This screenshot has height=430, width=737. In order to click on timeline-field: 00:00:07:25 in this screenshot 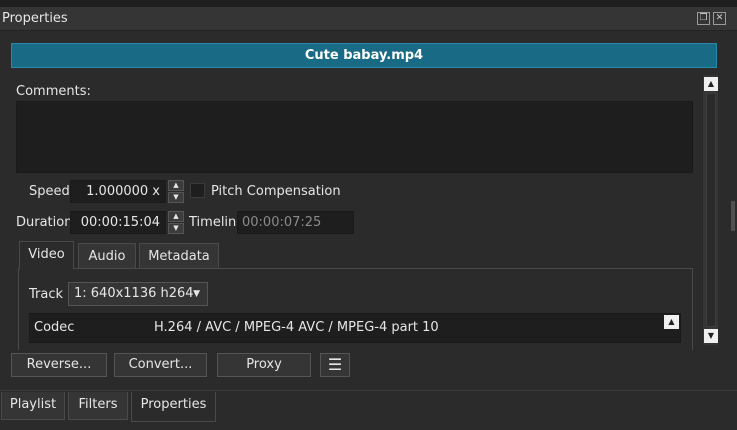, I will do `click(295, 222)`.